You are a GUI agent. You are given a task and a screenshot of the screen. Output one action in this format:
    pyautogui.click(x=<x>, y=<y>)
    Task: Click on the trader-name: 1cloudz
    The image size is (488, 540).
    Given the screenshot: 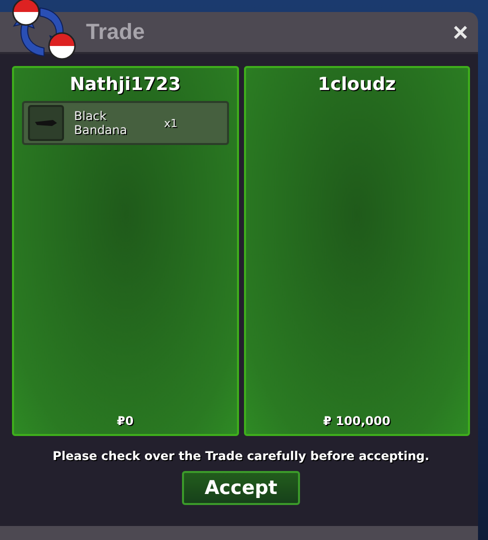 What is the action you would take?
    pyautogui.click(x=357, y=84)
    